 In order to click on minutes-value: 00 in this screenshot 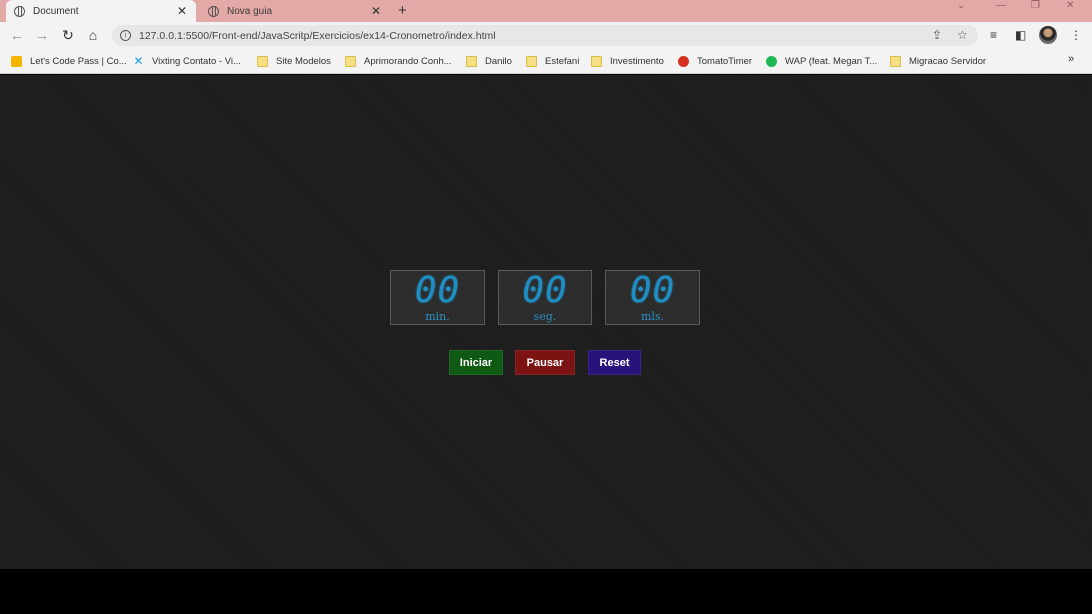, I will do `click(437, 290)`.